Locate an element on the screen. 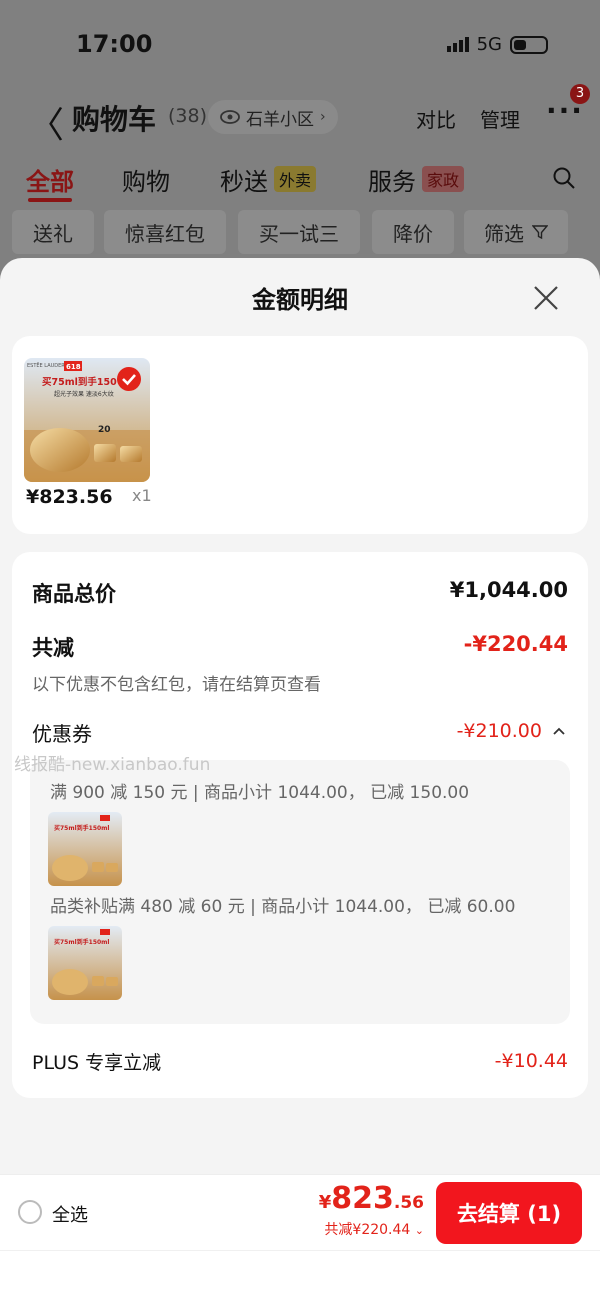  checkout-button: 去结算 (1) is located at coordinates (509, 1213).